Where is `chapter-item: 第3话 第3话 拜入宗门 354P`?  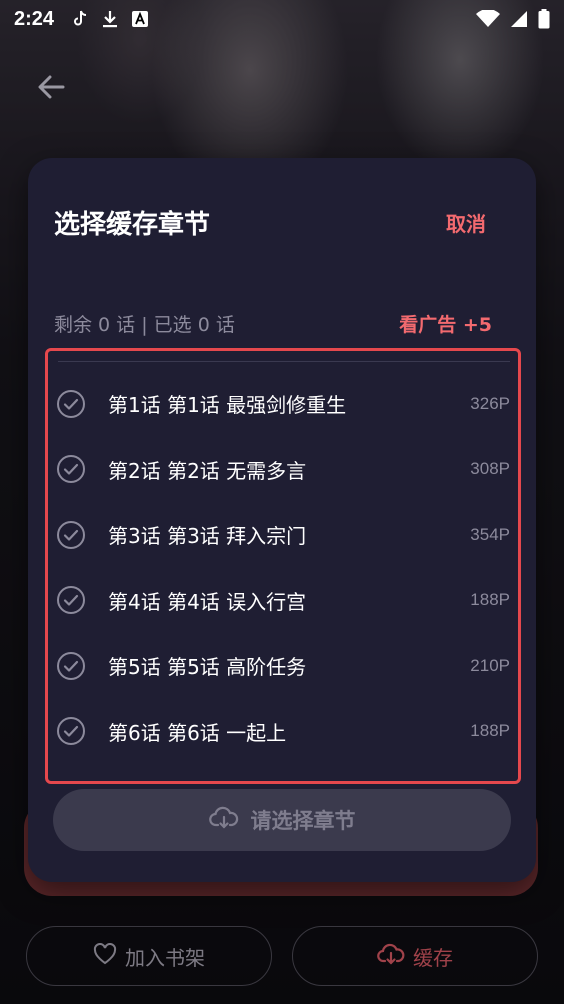 chapter-item: 第3话 第3话 拜入宗门 354P is located at coordinates (283, 535).